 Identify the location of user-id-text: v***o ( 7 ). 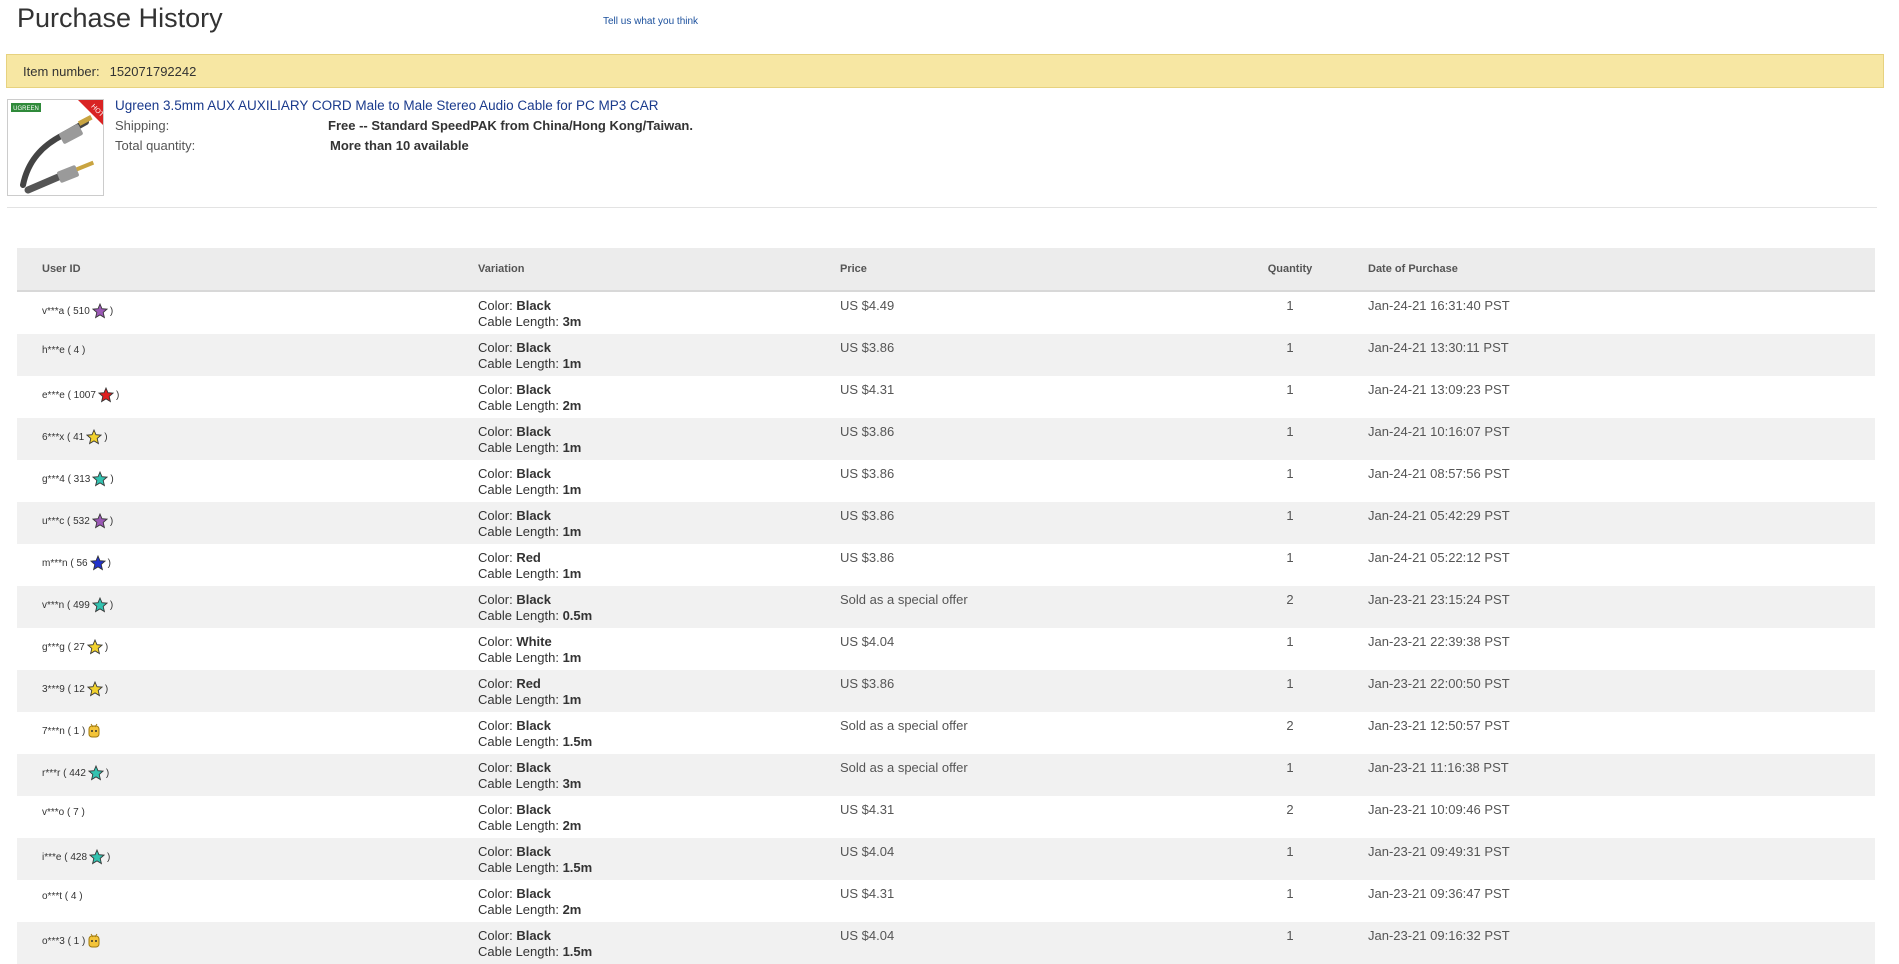
(63, 812).